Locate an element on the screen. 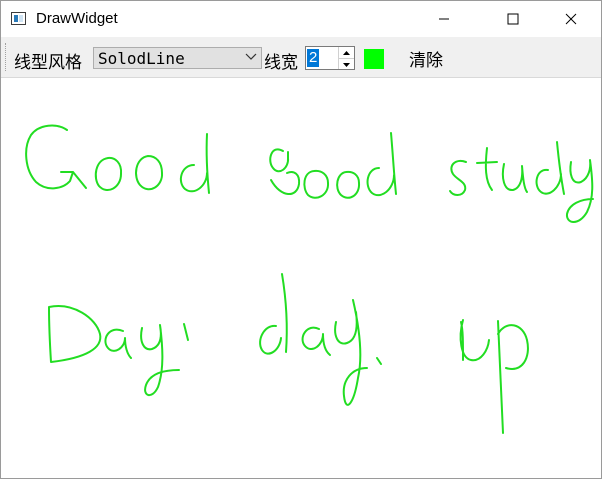 This screenshot has height=479, width=602. spin-buttons is located at coordinates (346, 58).